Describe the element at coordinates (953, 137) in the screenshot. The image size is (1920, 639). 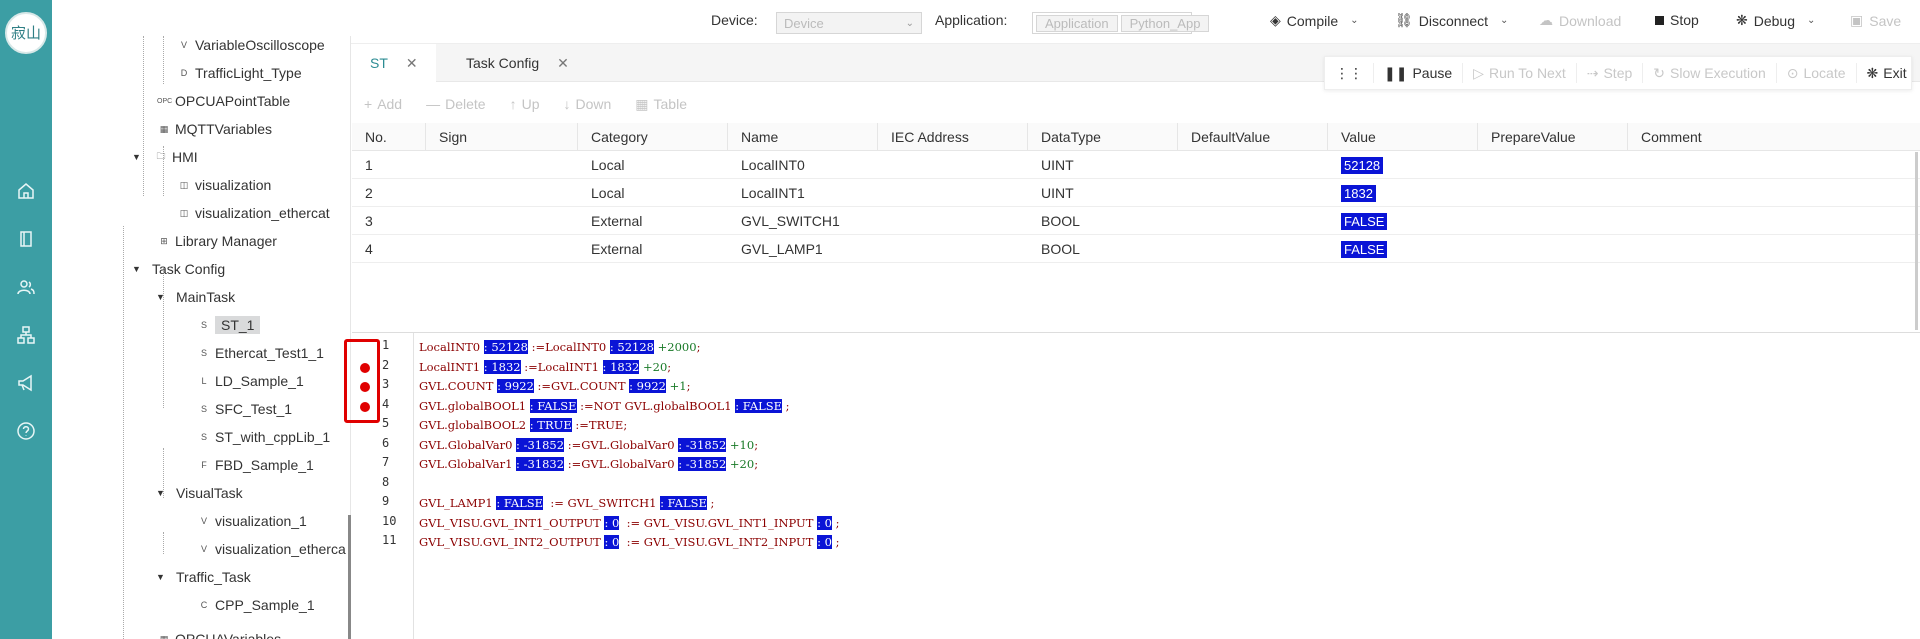
I see `column-header: IEC Address` at that location.